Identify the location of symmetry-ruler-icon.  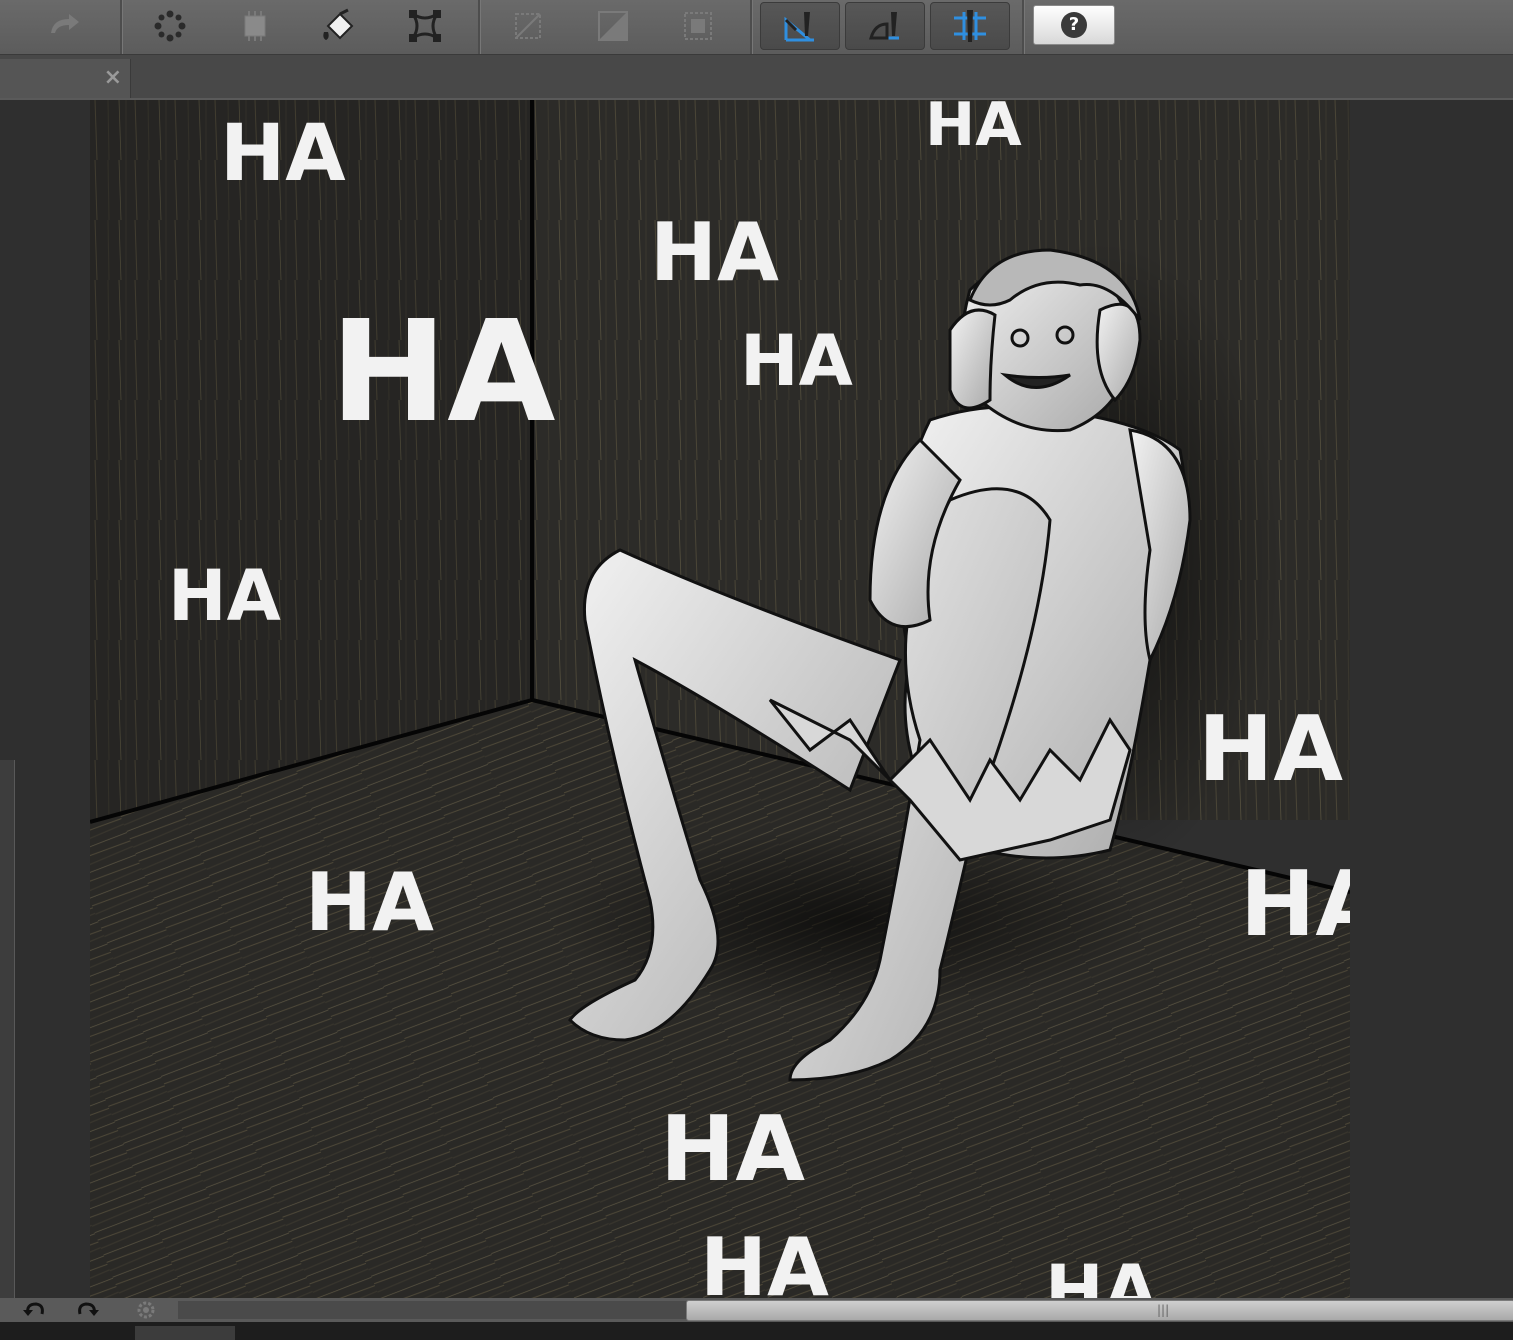
(970, 26).